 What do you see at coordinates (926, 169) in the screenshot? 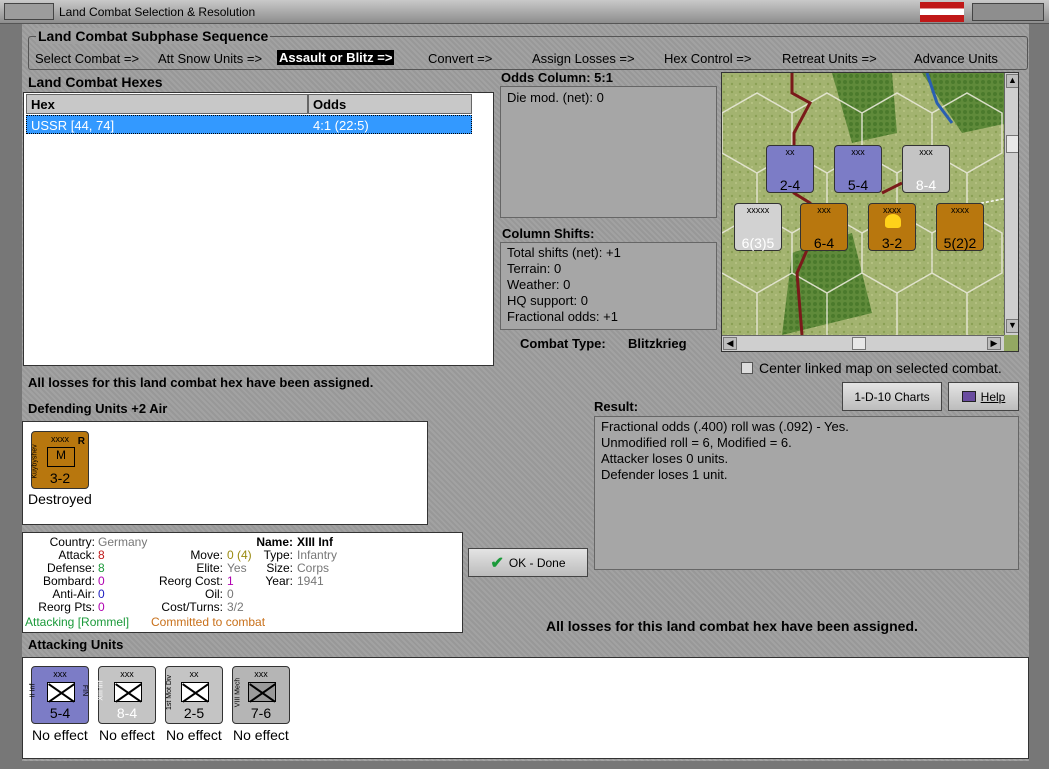
I see `map-counter-xiii-inf: xxx 8-4` at bounding box center [926, 169].